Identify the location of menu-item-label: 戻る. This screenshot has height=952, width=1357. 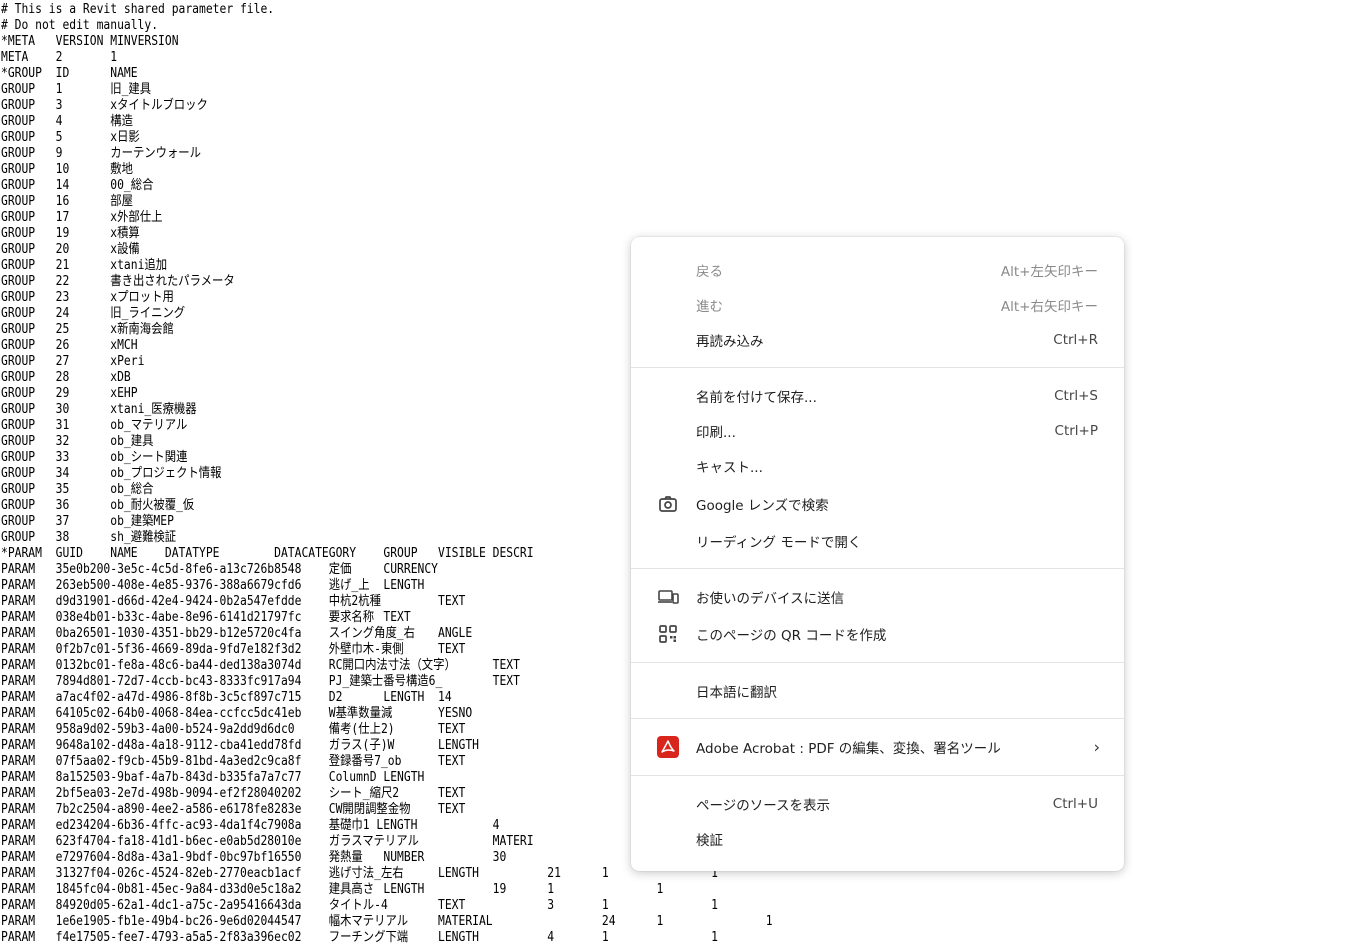
(709, 272).